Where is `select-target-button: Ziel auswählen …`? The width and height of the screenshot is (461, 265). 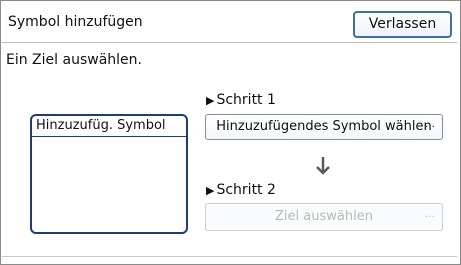
select-target-button: Ziel auswählen … is located at coordinates (324, 217).